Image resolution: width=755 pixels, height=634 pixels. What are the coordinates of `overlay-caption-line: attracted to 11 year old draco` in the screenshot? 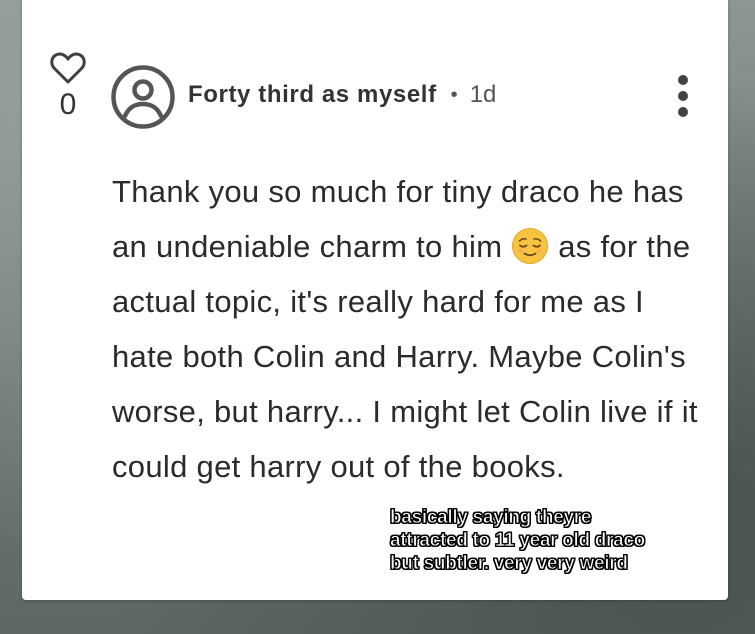 It's located at (518, 541).